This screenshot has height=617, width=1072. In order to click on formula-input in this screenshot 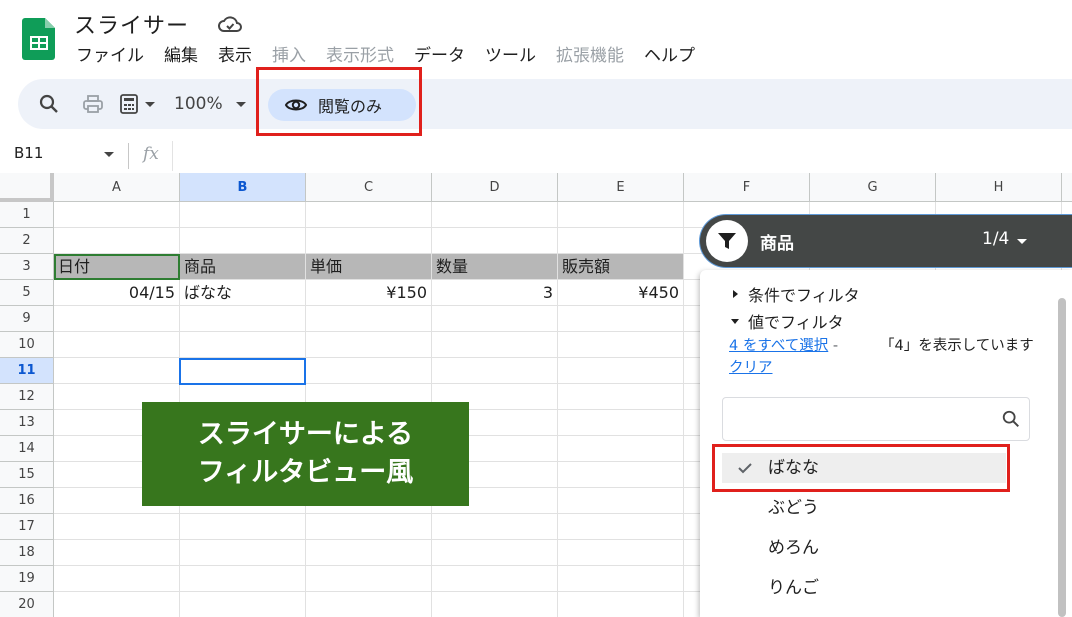, I will do `click(622, 156)`.